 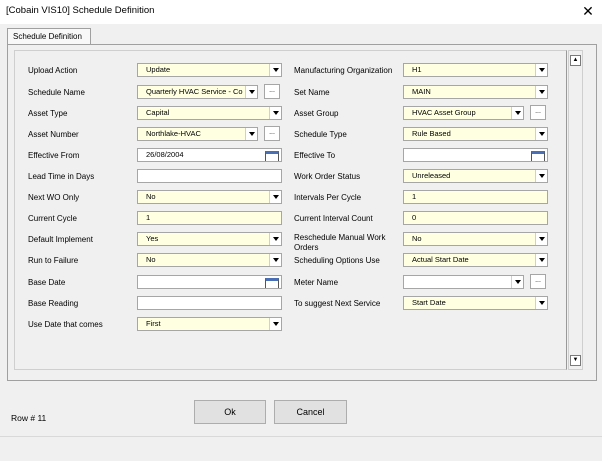 I want to click on window-title: [Cobain VIS10] Schedule Definition, so click(x=80, y=10).